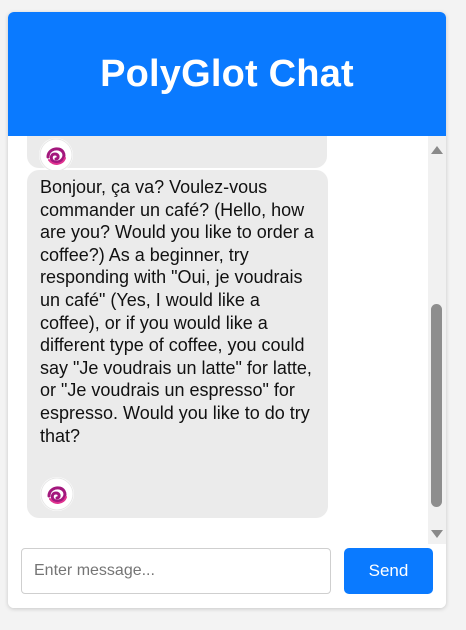 The image size is (466, 630). I want to click on scrollbar-thumb, so click(436, 405).